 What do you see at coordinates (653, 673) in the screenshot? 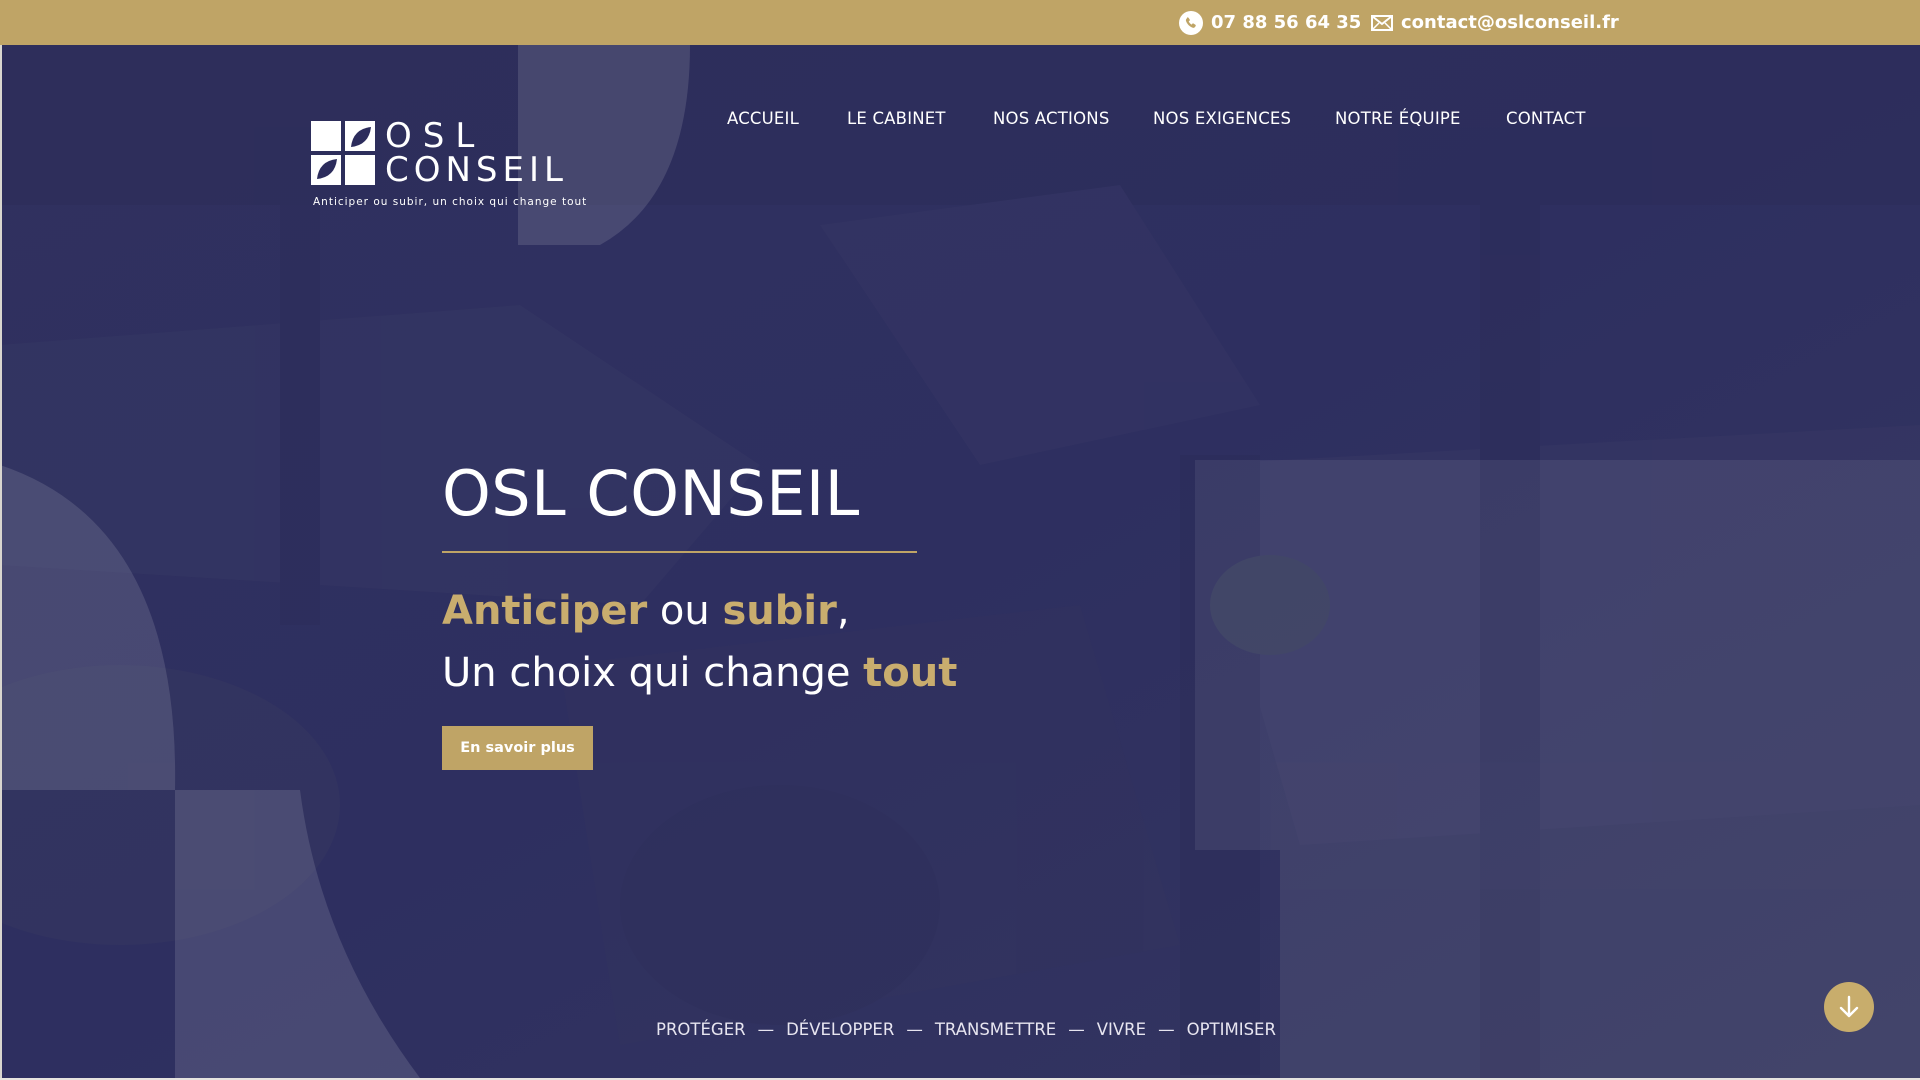
I see `hero-text-choix: Un choix qui change` at bounding box center [653, 673].